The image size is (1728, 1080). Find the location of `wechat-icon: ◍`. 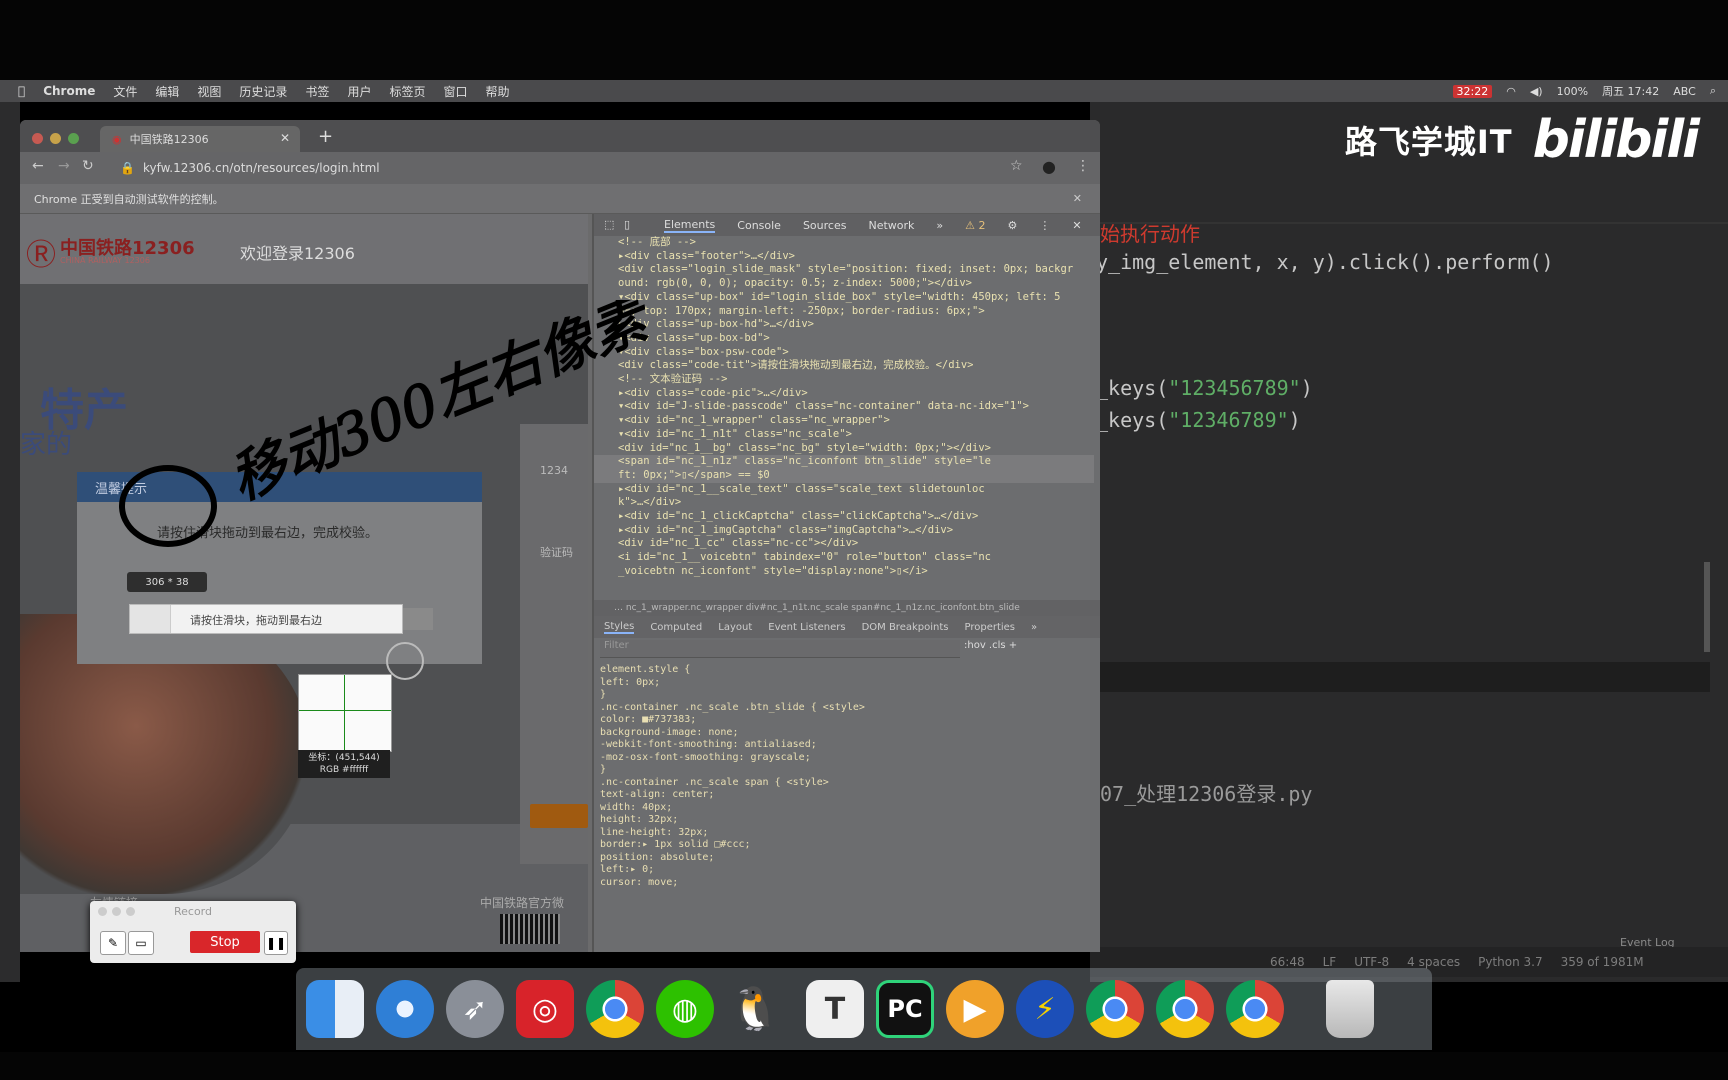

wechat-icon: ◍ is located at coordinates (685, 1009).